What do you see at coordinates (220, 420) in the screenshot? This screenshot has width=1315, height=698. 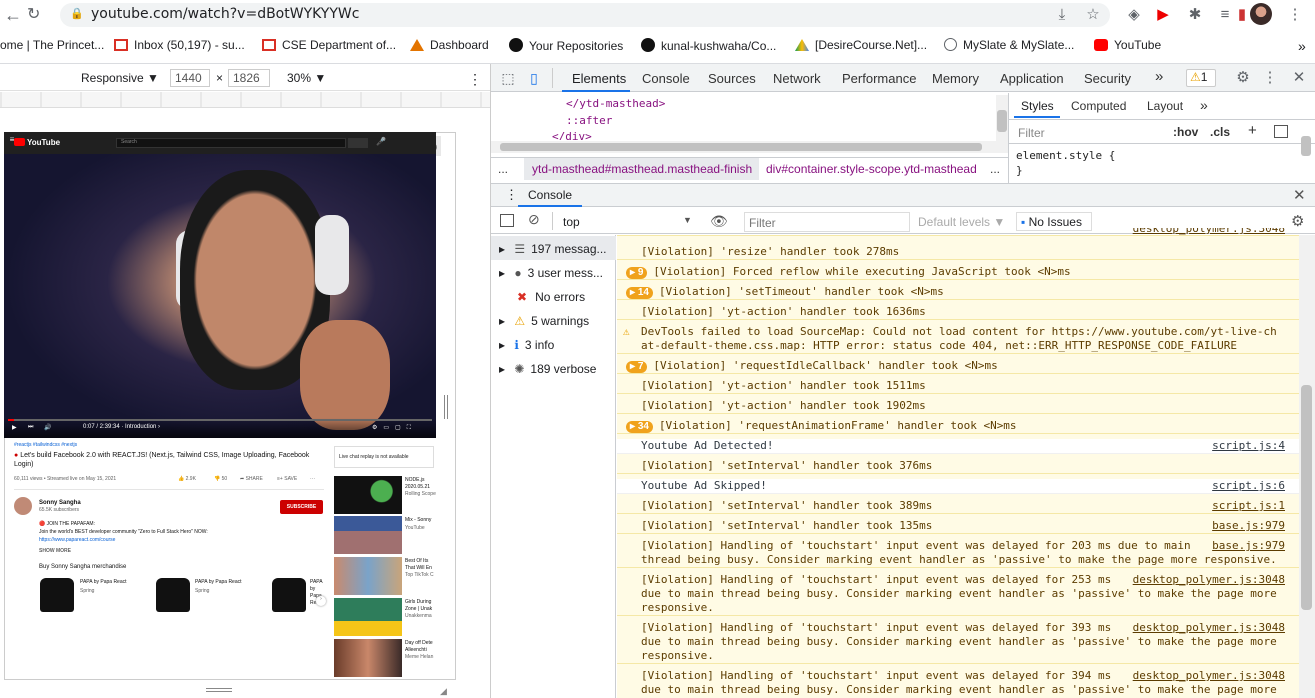 I see `video-progress-bar` at bounding box center [220, 420].